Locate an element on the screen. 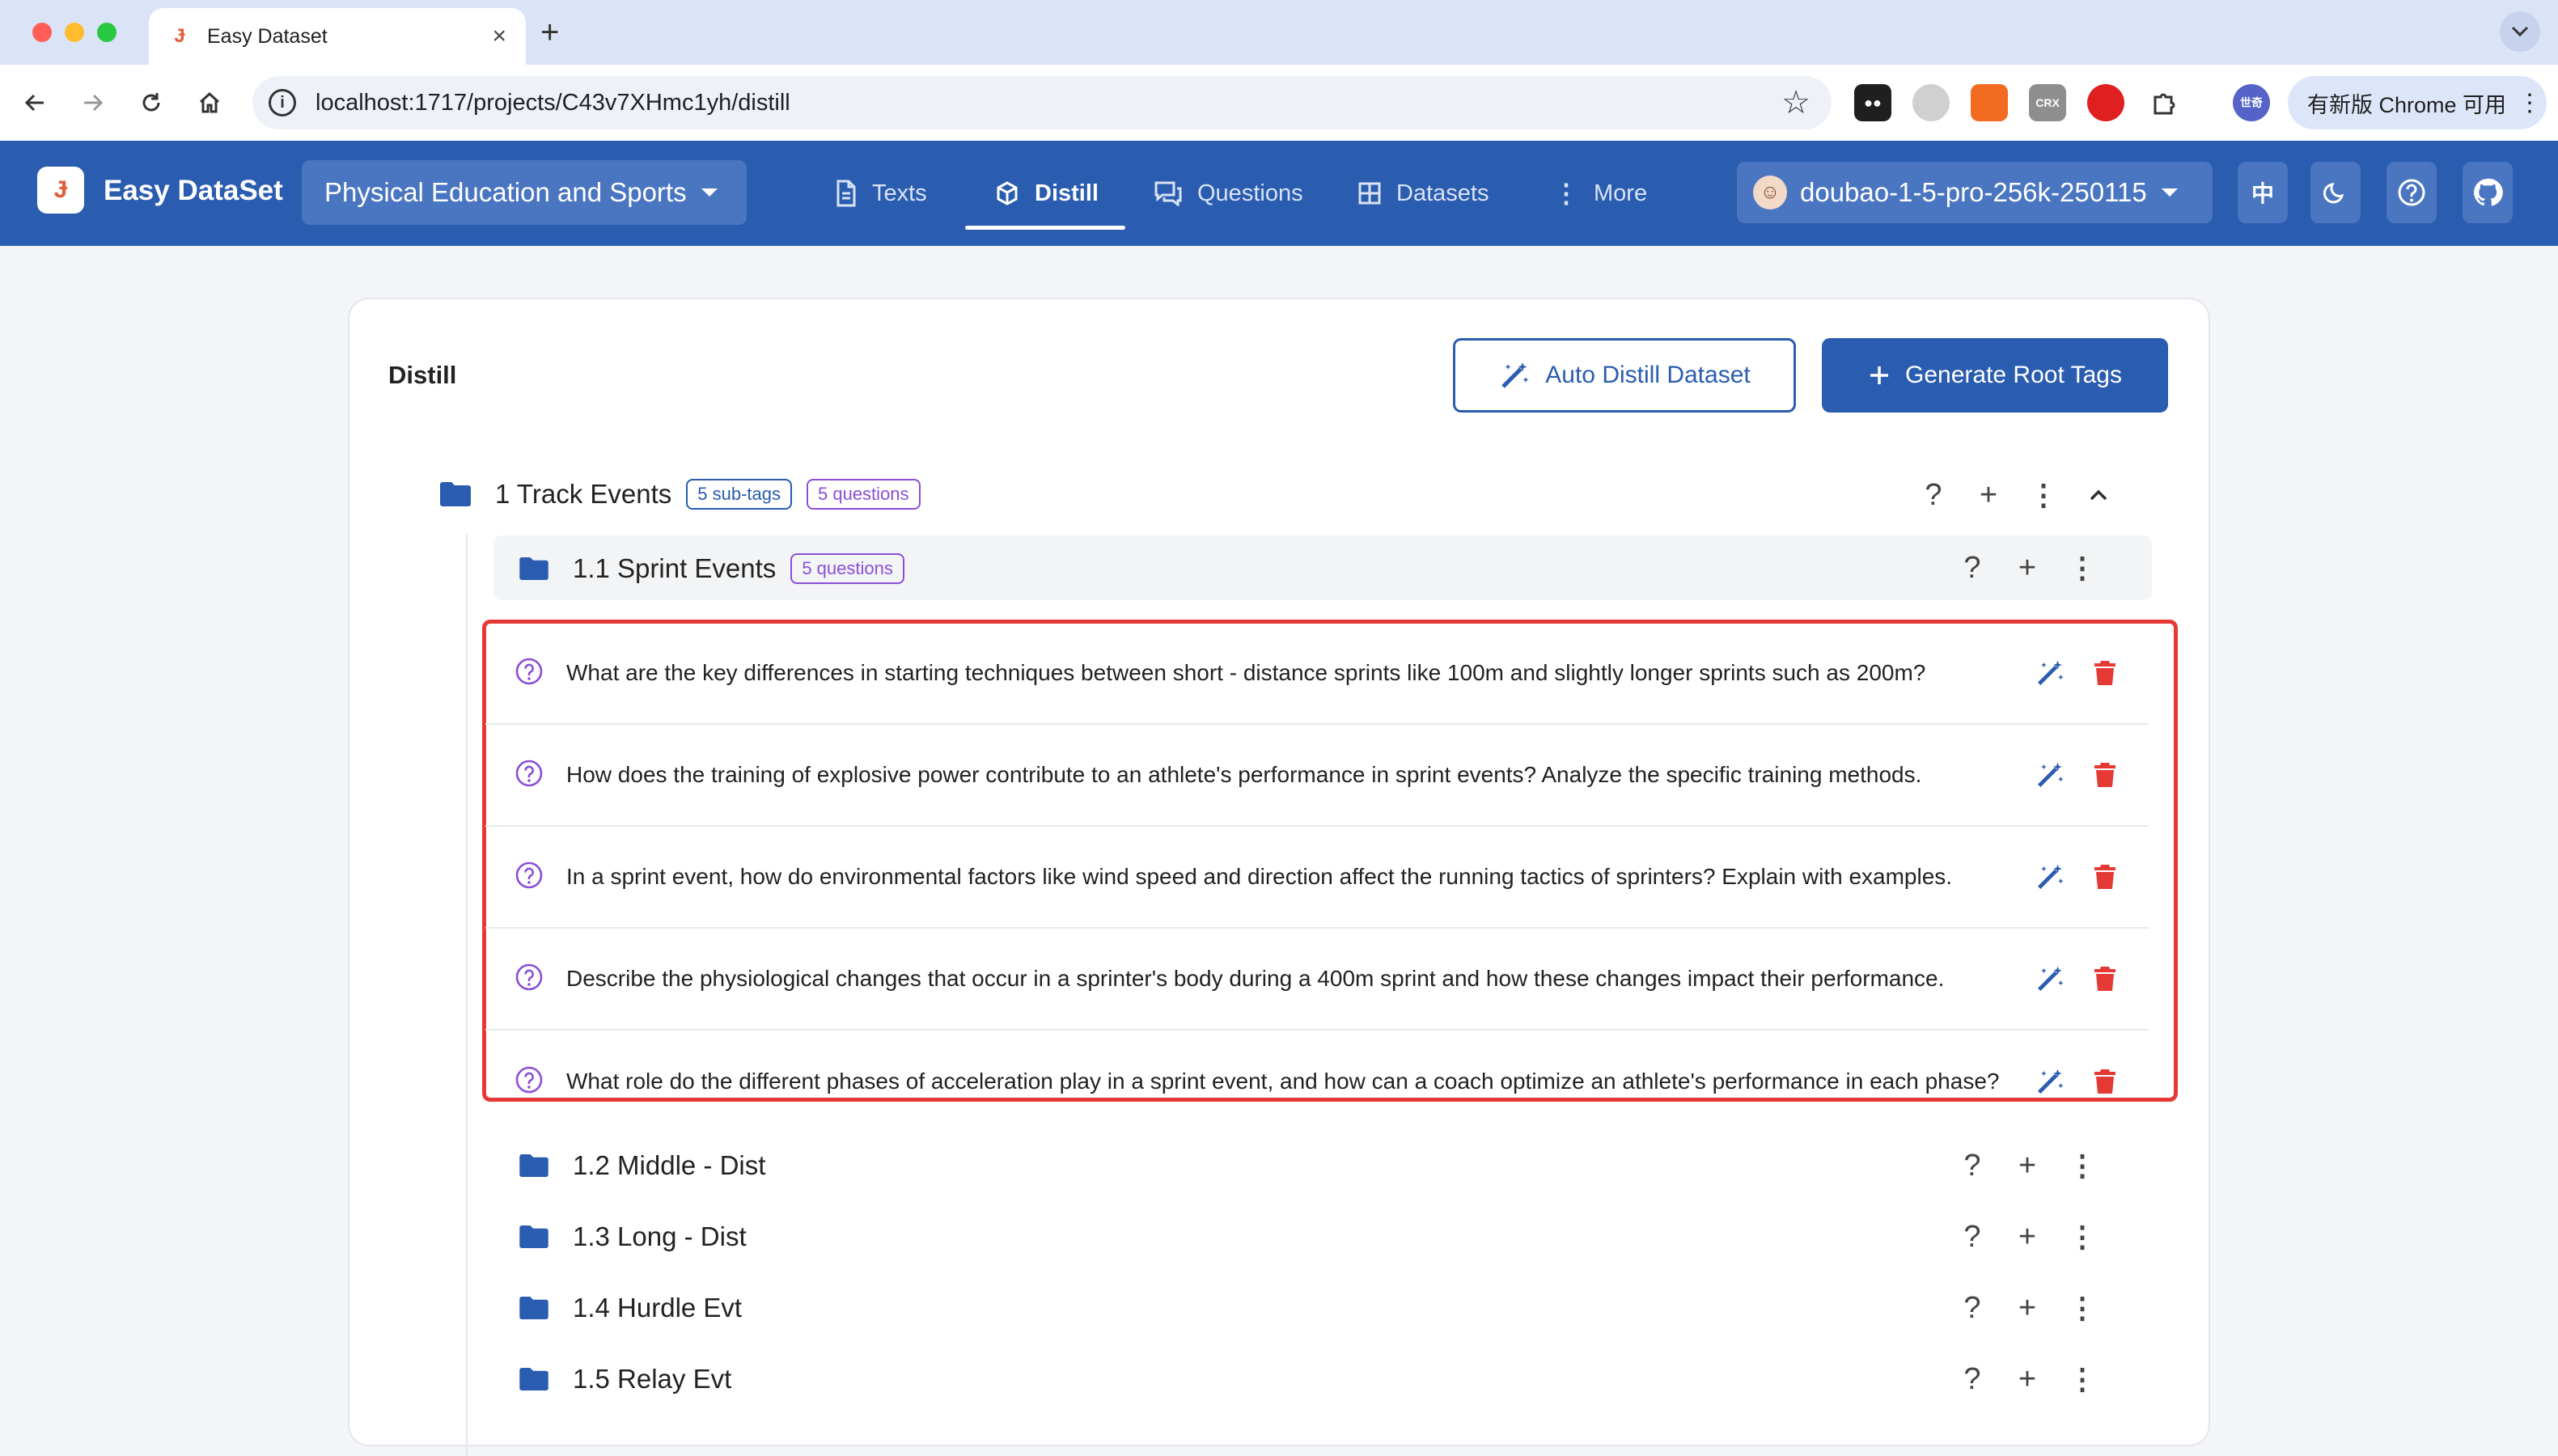 The width and height of the screenshot is (2558, 1456). app-logo: Ɉ is located at coordinates (60, 191).